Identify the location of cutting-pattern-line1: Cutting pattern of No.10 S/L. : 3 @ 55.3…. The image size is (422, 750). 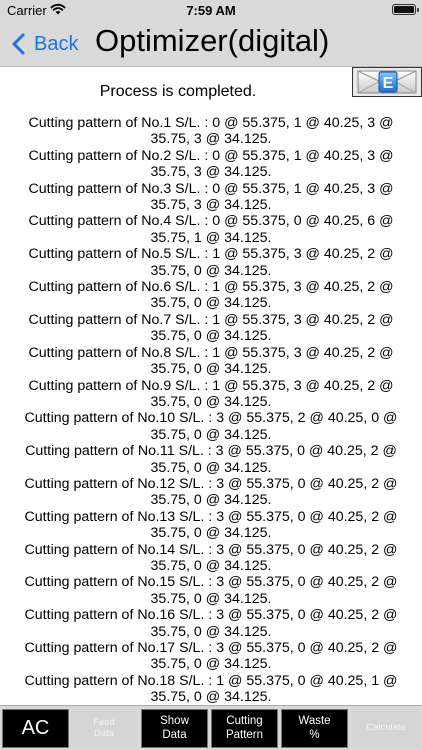
(211, 418).